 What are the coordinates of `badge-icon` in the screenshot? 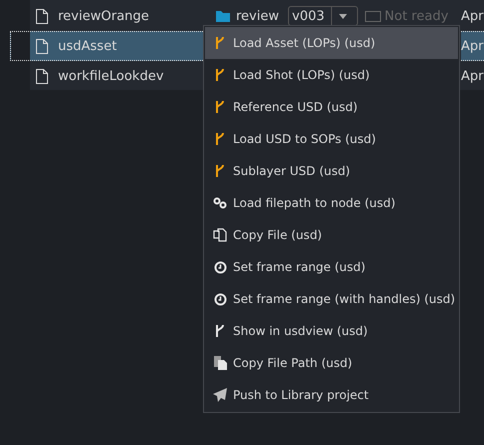 It's located at (372, 16).